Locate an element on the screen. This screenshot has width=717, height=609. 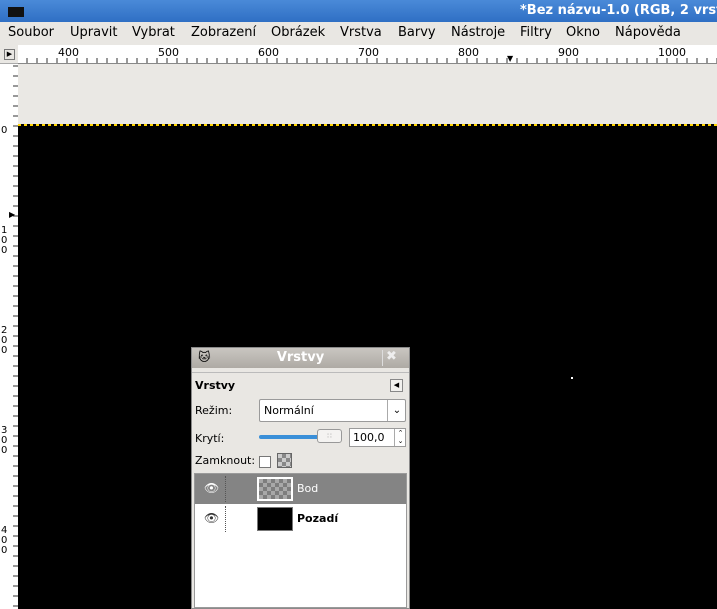
ruler-label: 1000 is located at coordinates (672, 52).